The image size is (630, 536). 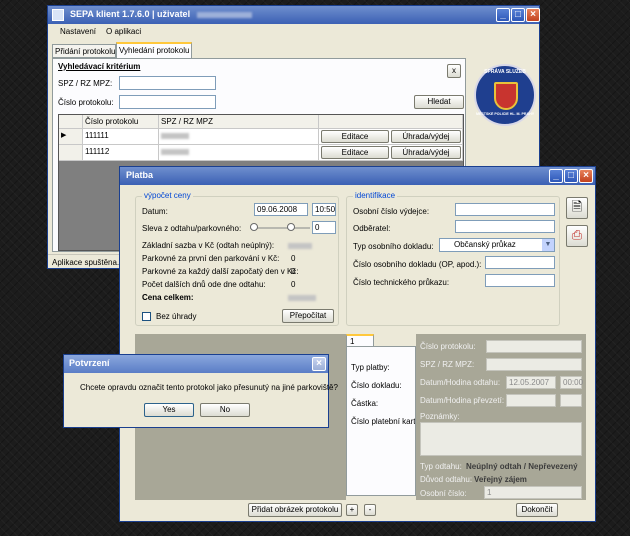 I want to click on dialog-title-bar: Potvrzení, so click(x=196, y=364).